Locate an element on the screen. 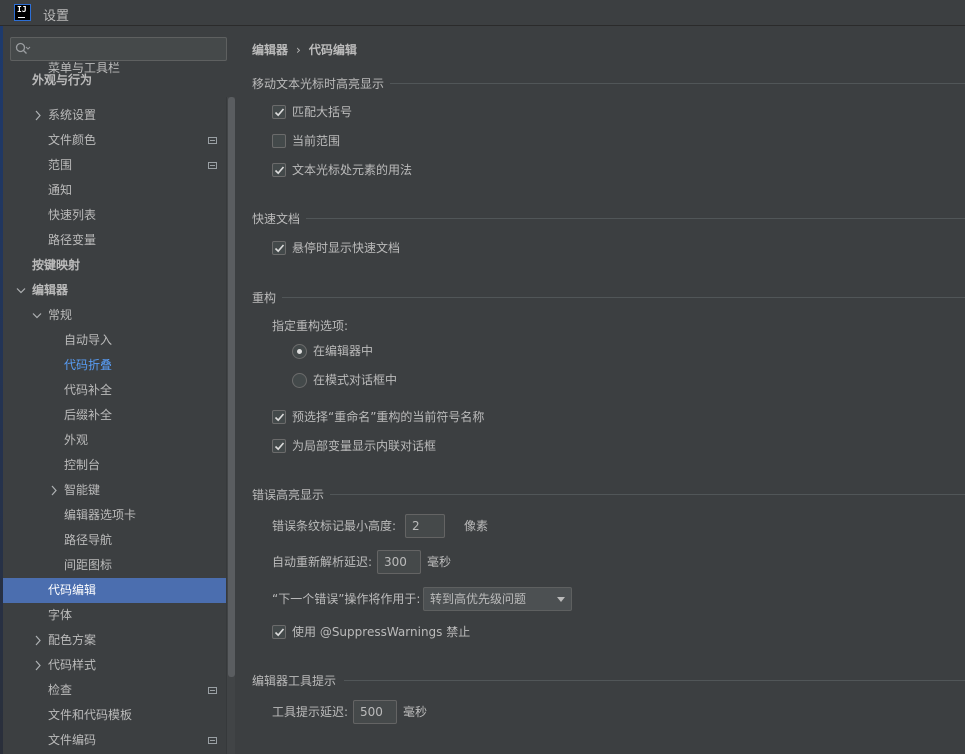  sidebar-item-label: 代码样式 is located at coordinates (72, 665).